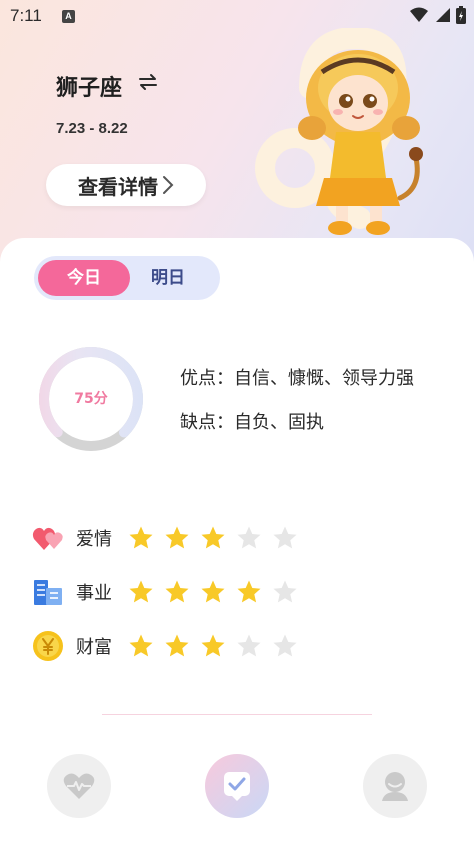  What do you see at coordinates (89, 88) in the screenshot?
I see `zodiac-sign-name: 狮子座` at bounding box center [89, 88].